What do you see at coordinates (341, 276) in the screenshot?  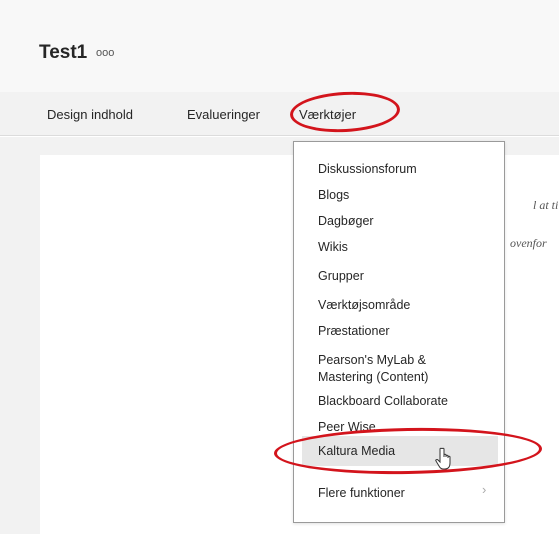 I see `menu-item-grupper: Grupper` at bounding box center [341, 276].